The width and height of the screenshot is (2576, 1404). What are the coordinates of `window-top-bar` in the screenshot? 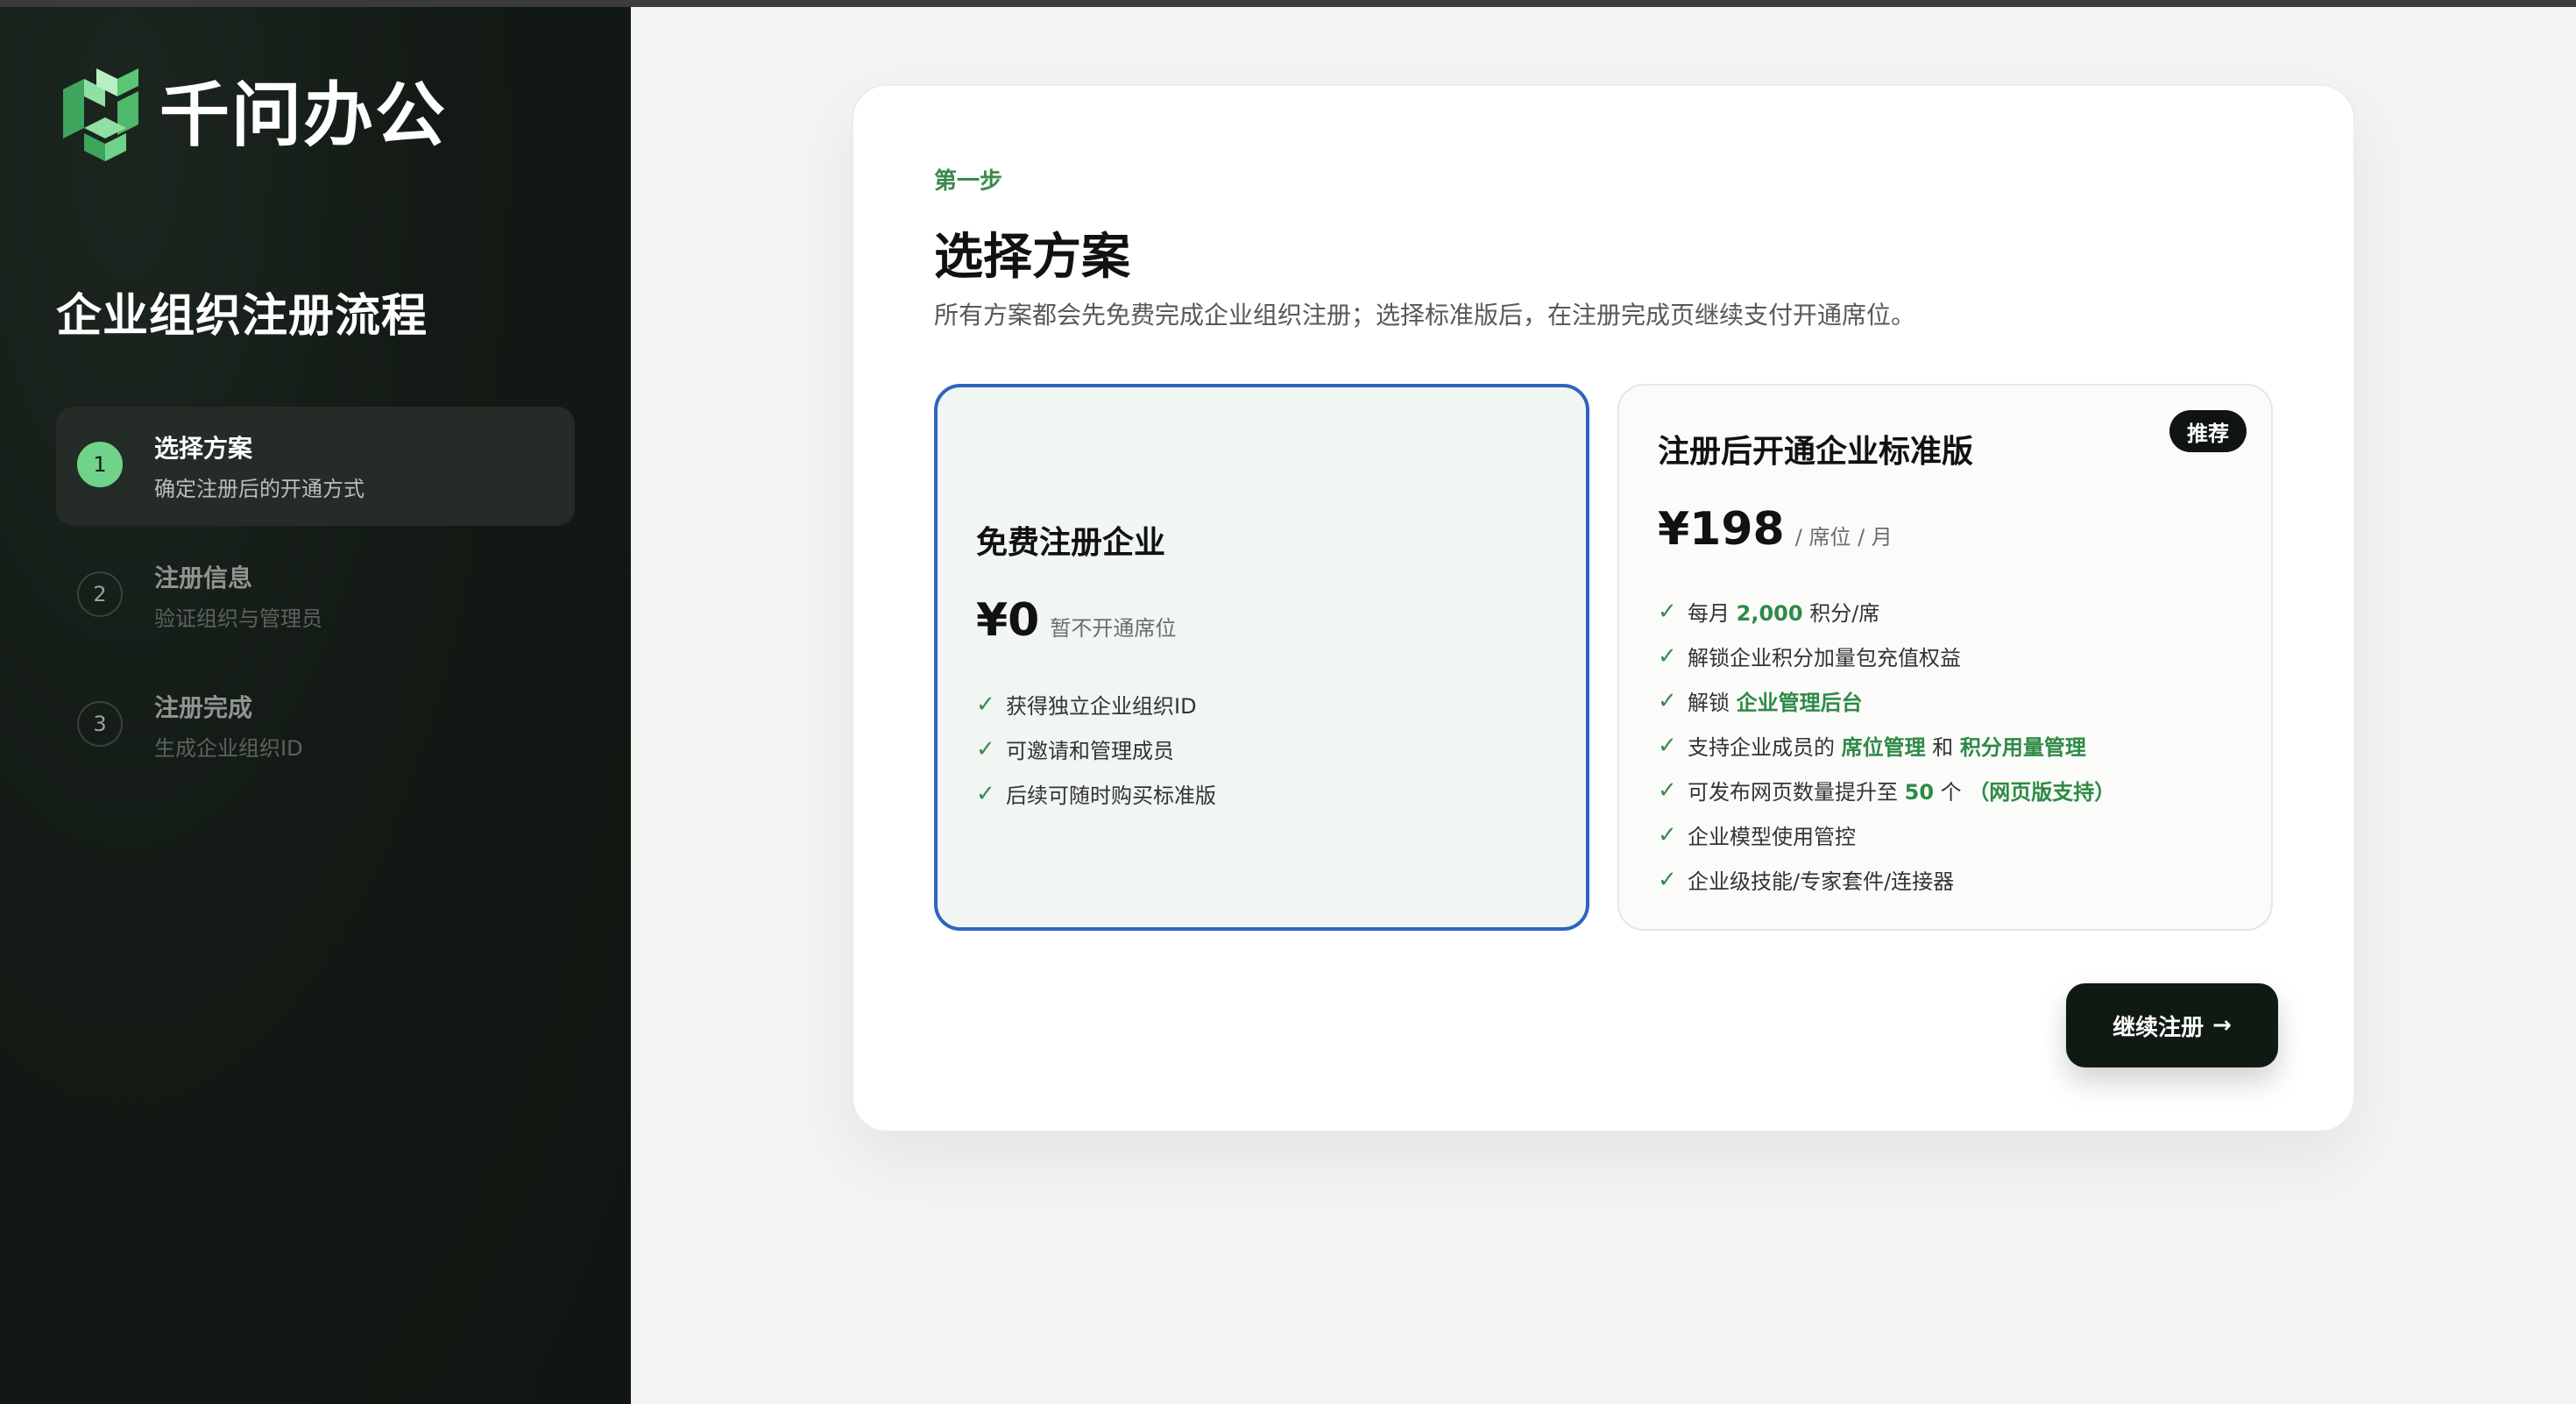 It's located at (1288, 3).